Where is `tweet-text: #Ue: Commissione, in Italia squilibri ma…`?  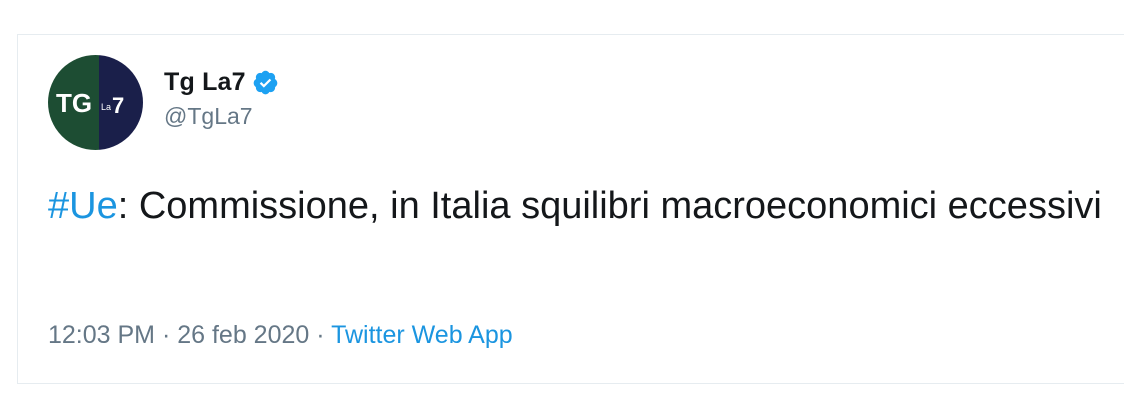 tweet-text: #Ue: Commissione, in Italia squilibri ma… is located at coordinates (578, 206).